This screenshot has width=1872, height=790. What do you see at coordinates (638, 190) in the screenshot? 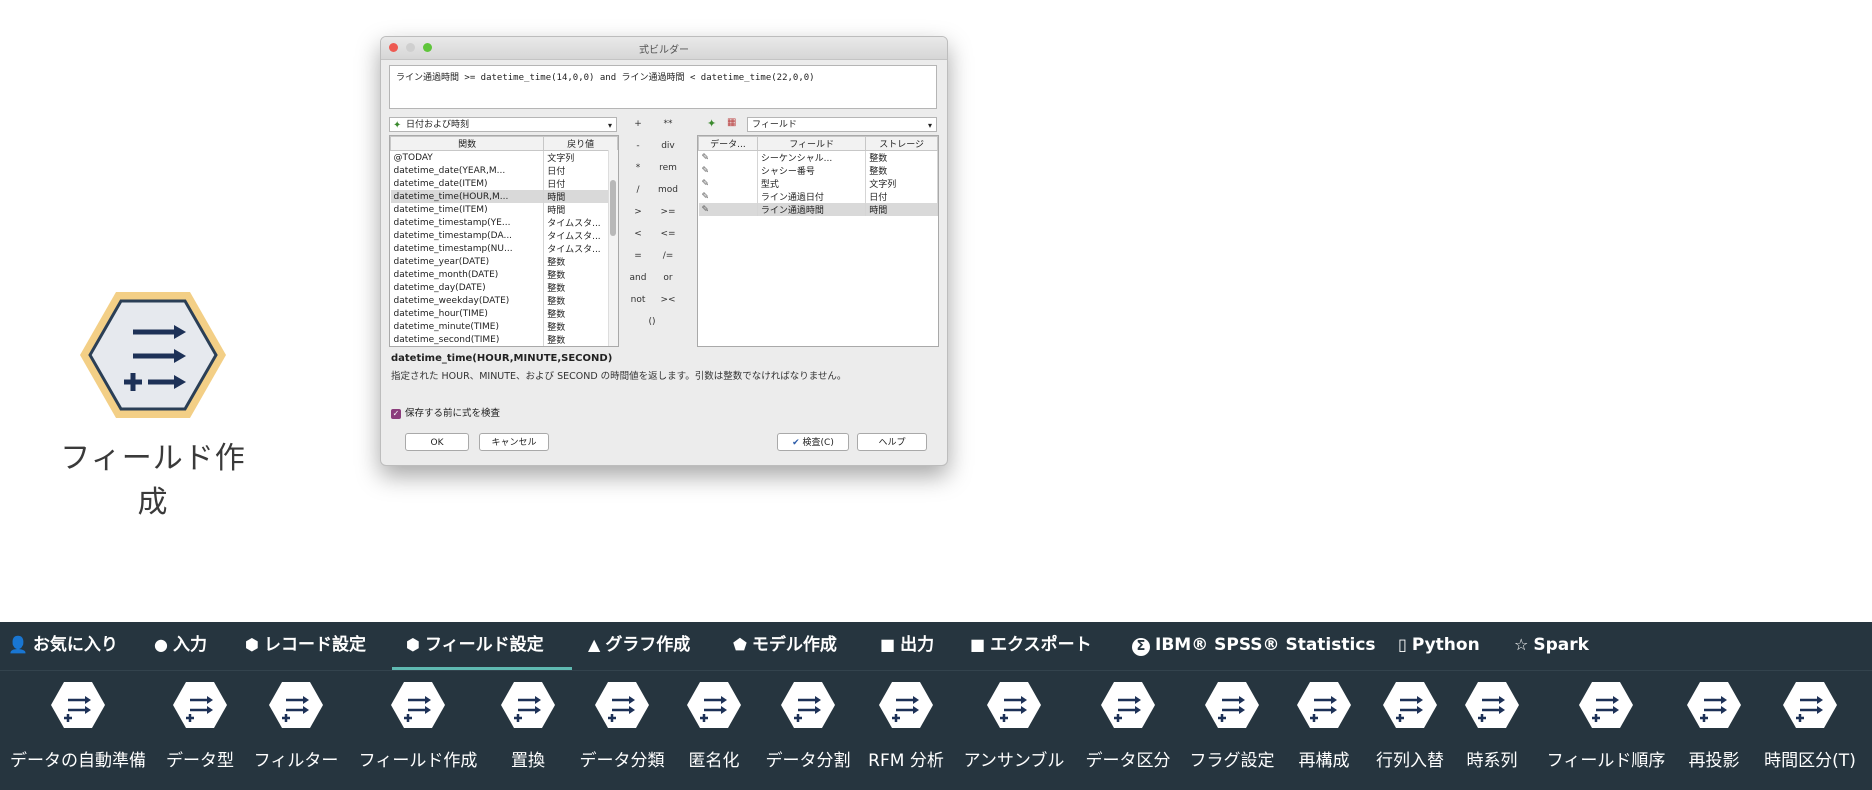
I see `operator-button: /` at bounding box center [638, 190].